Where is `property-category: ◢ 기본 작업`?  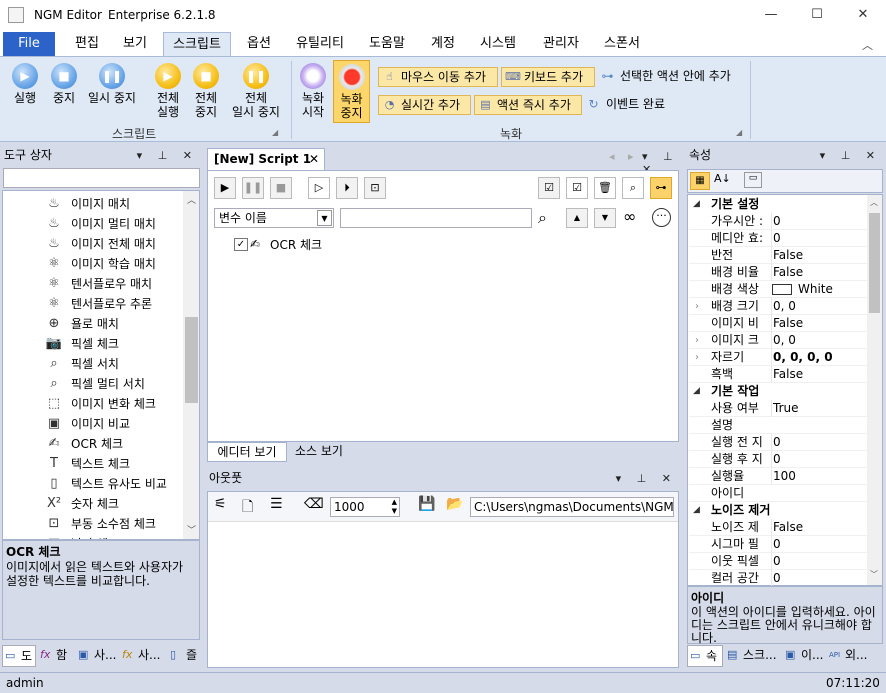
property-category: ◢ 기본 작업 is located at coordinates (778, 391).